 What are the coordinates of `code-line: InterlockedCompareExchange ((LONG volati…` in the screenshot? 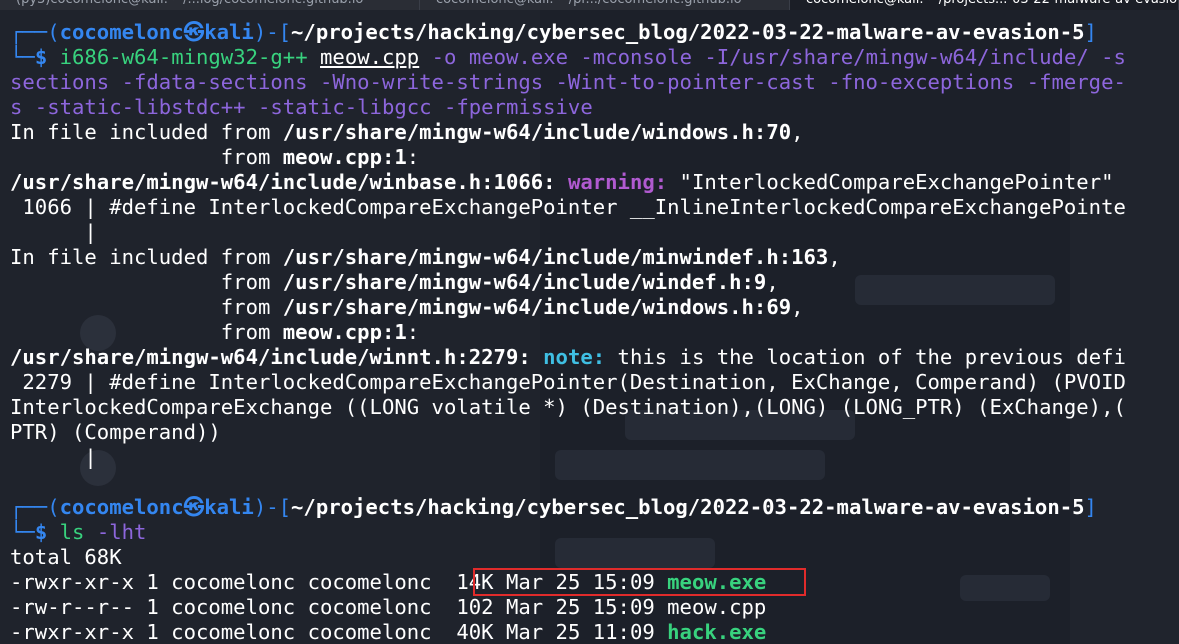 It's located at (568, 407).